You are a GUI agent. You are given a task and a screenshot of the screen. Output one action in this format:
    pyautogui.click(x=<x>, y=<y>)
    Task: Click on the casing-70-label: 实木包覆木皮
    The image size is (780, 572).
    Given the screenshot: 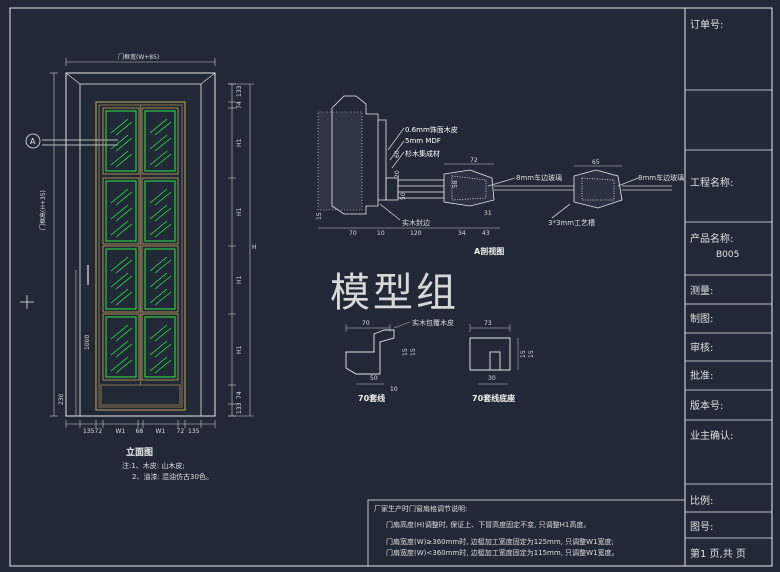 What is the action you would take?
    pyautogui.click(x=433, y=323)
    